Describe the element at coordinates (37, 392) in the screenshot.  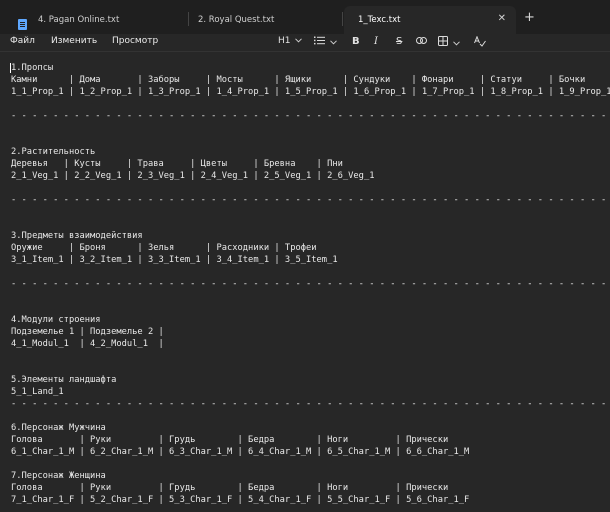
I see `document-line: 5_1_Land_1` at that location.